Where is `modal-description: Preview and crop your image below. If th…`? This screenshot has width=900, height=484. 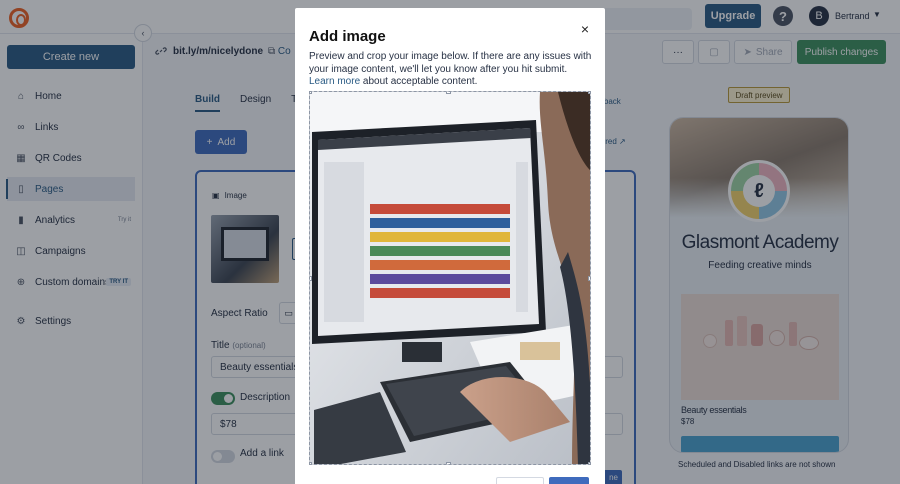
modal-description: Preview and crop your image below. If th… is located at coordinates (451, 70).